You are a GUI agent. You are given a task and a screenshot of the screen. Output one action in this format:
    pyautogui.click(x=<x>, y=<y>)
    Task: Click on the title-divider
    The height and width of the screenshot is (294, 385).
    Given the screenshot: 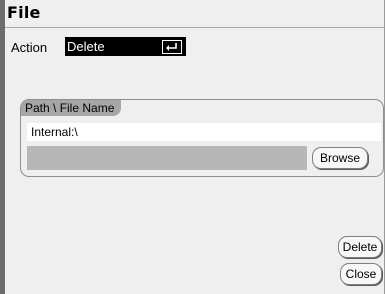 What is the action you would take?
    pyautogui.click(x=194, y=27)
    